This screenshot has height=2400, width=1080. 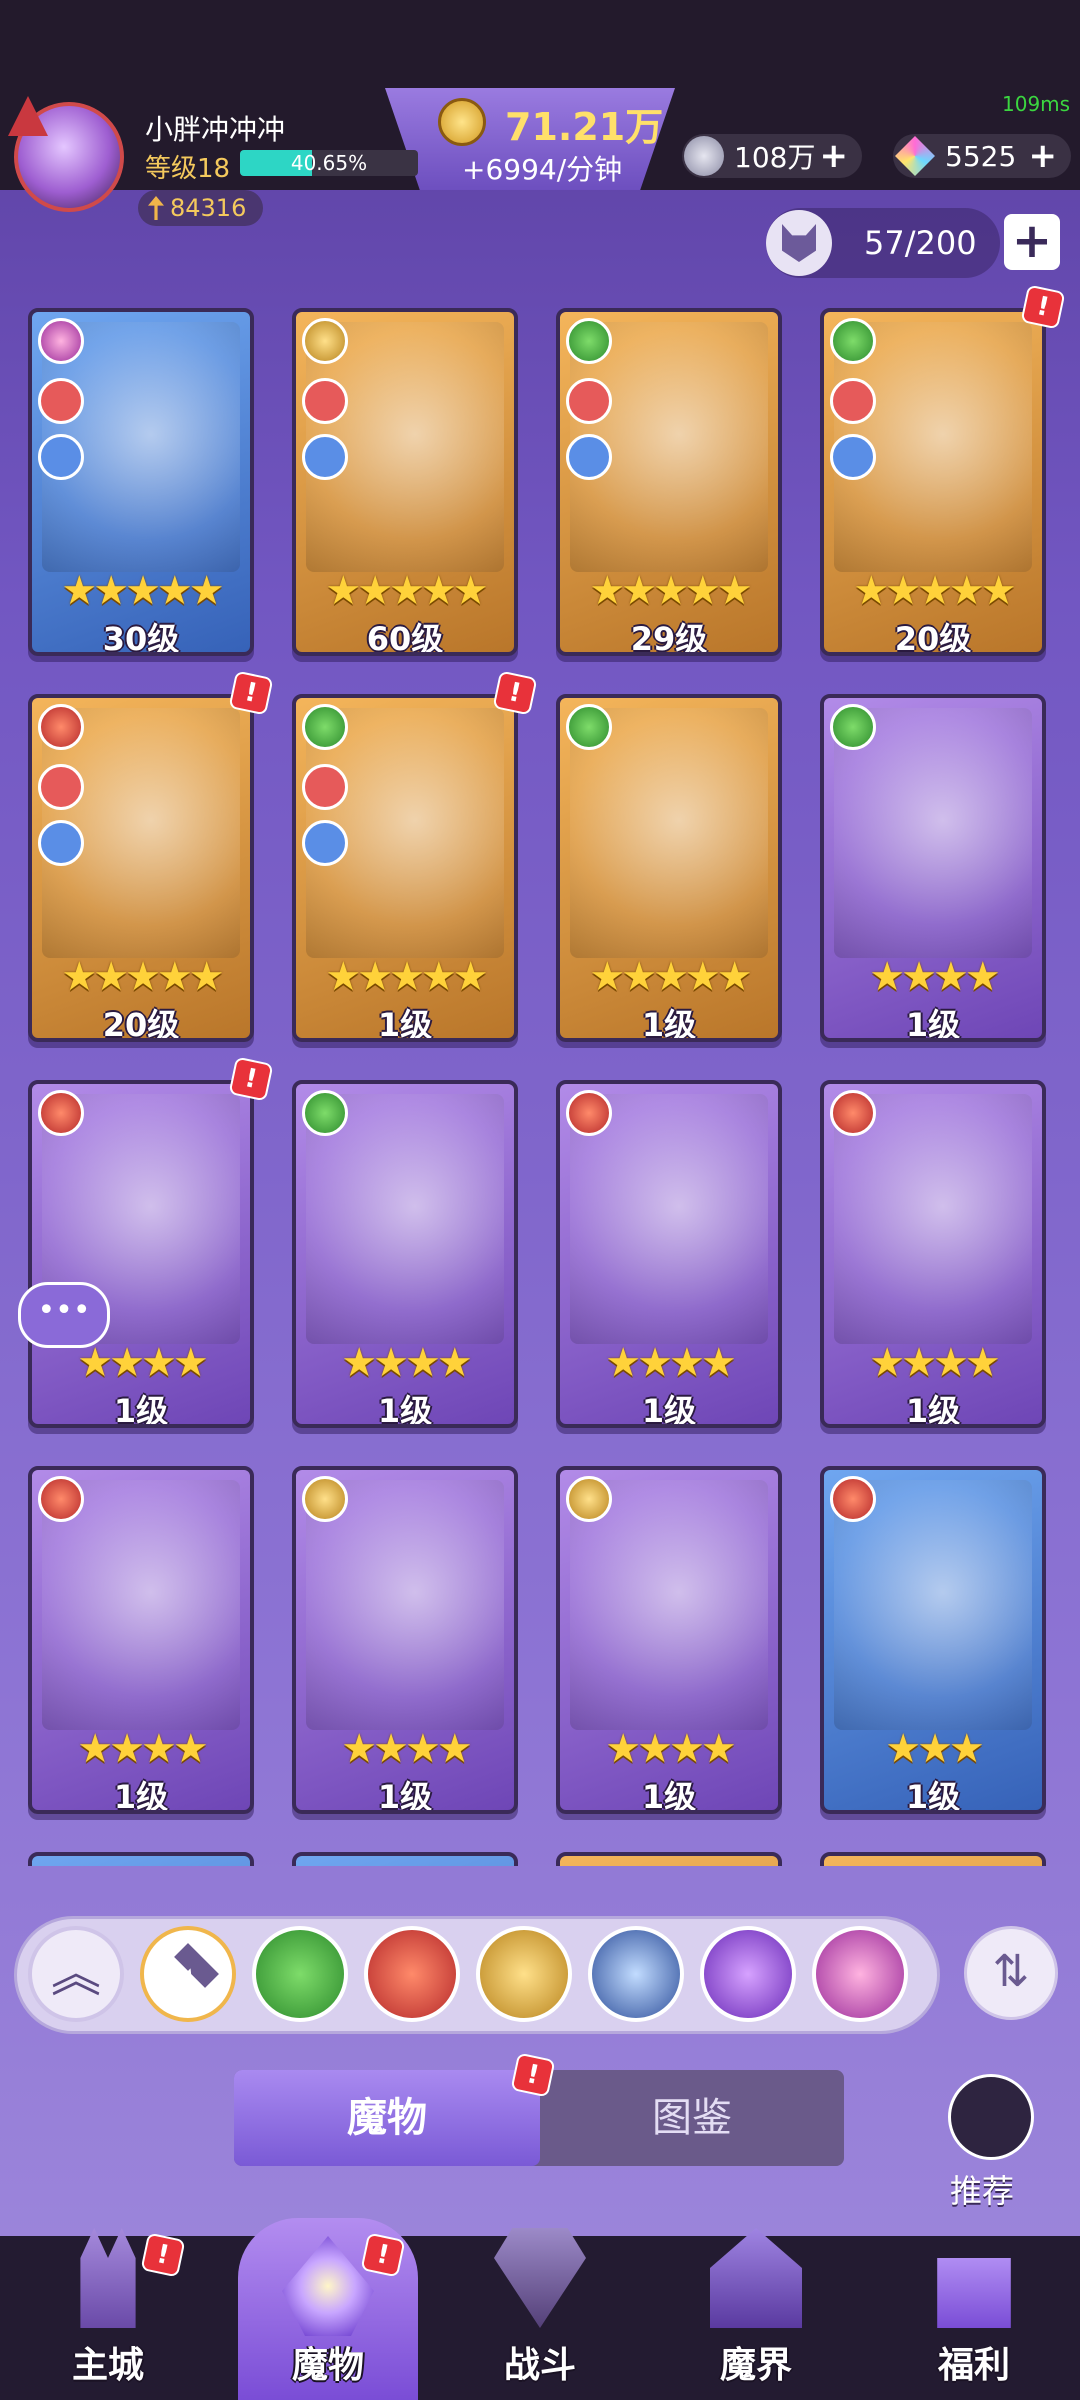 I want to click on crystal-resource: 5525 +, so click(x=982, y=156).